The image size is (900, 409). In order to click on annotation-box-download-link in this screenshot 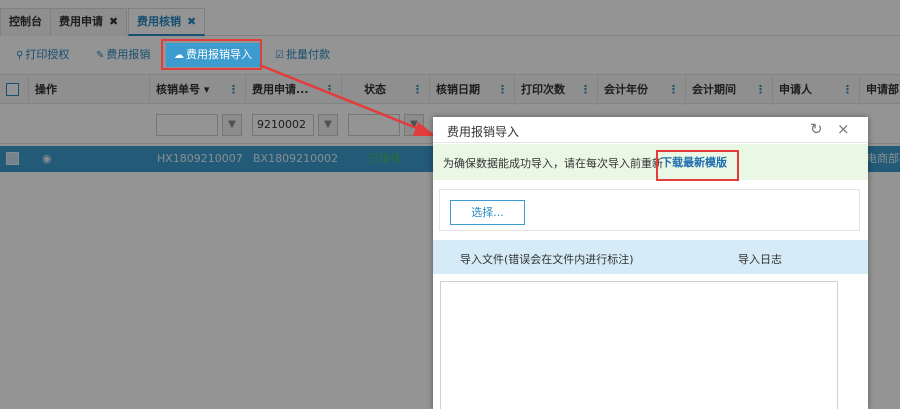, I will do `click(697, 165)`.